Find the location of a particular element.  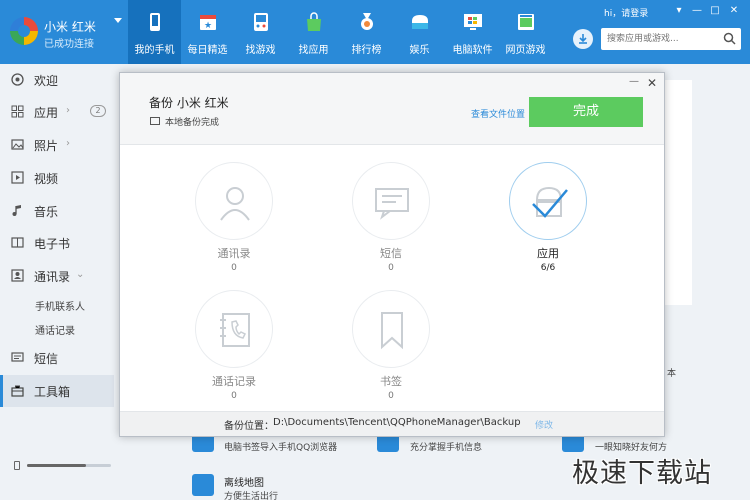

book-icon is located at coordinates (17, 242).